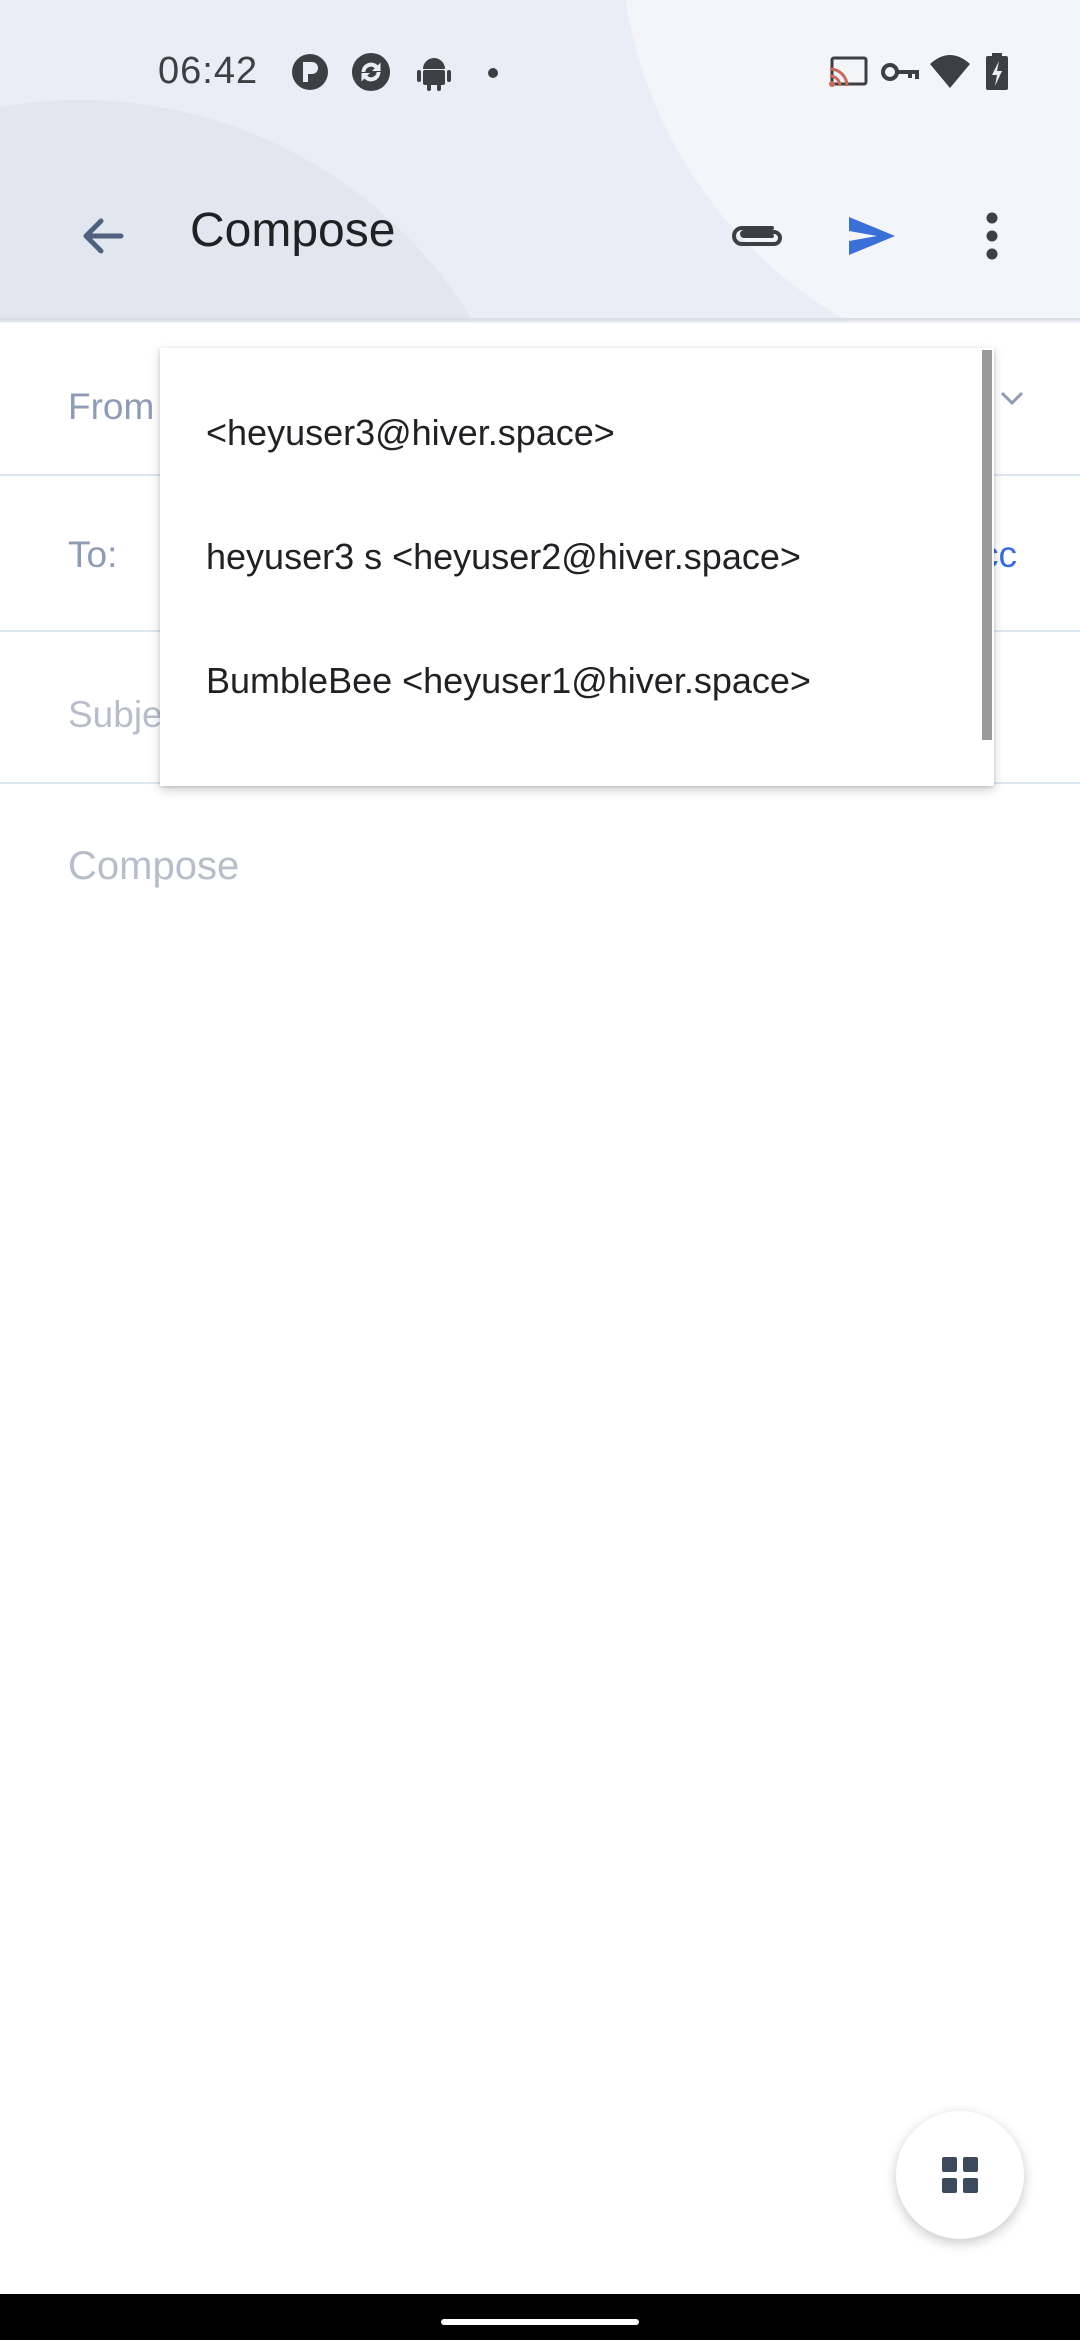 Image resolution: width=1080 pixels, height=2340 pixels. What do you see at coordinates (371, 72) in the screenshot?
I see `sync-icon` at bounding box center [371, 72].